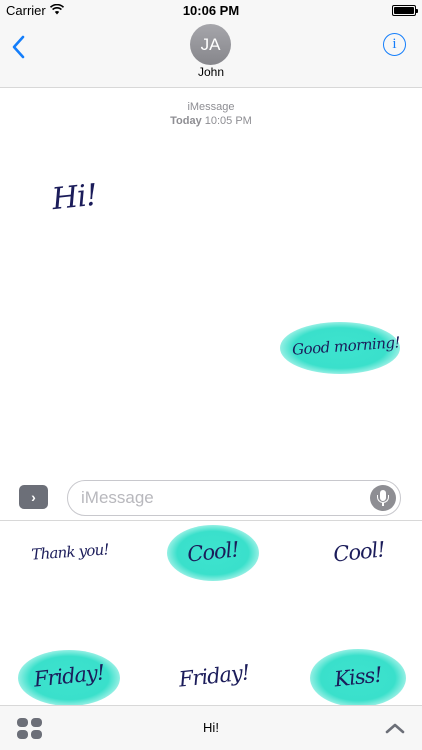 The height and width of the screenshot is (750, 422). I want to click on service-label: iMessage, so click(211, 107).